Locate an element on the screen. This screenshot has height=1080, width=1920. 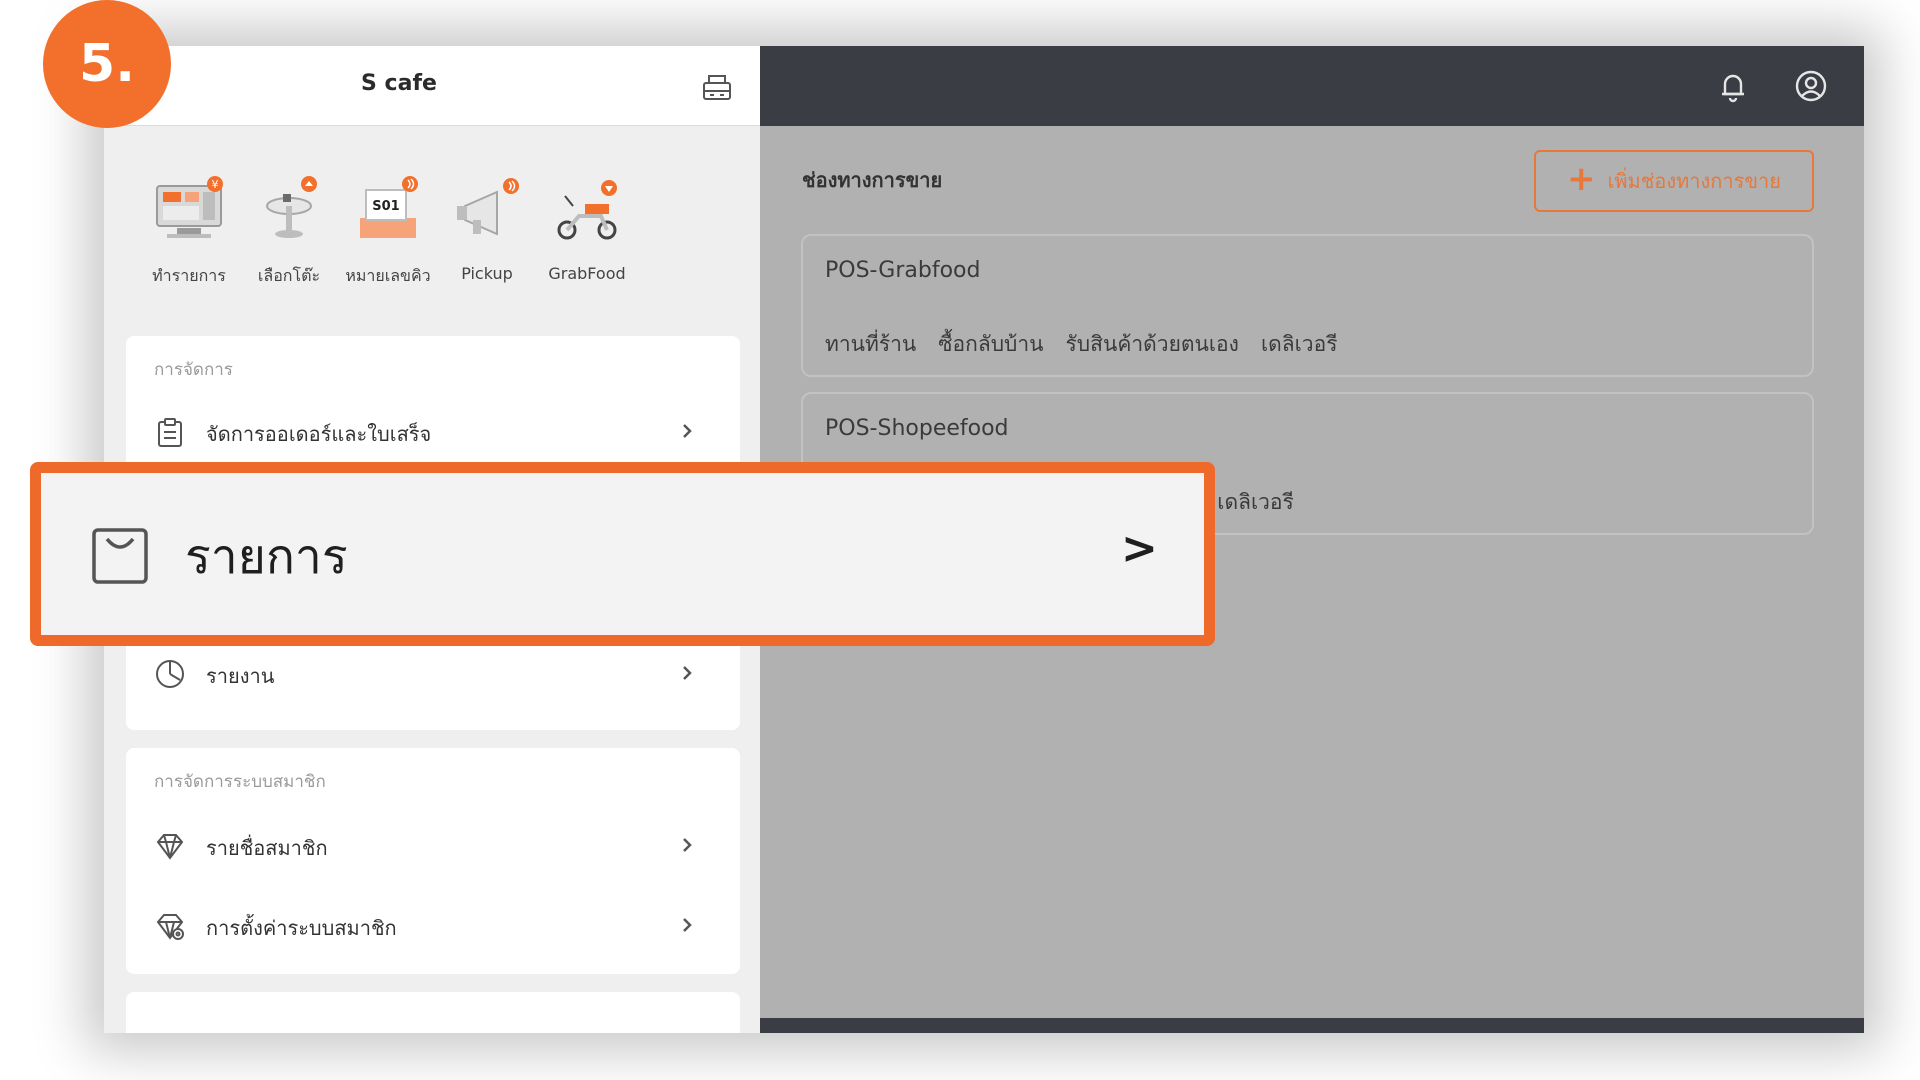
menu-item-orders-receipts: จัดการออเดอร์และใบเสร็จ is located at coordinates (432, 432).